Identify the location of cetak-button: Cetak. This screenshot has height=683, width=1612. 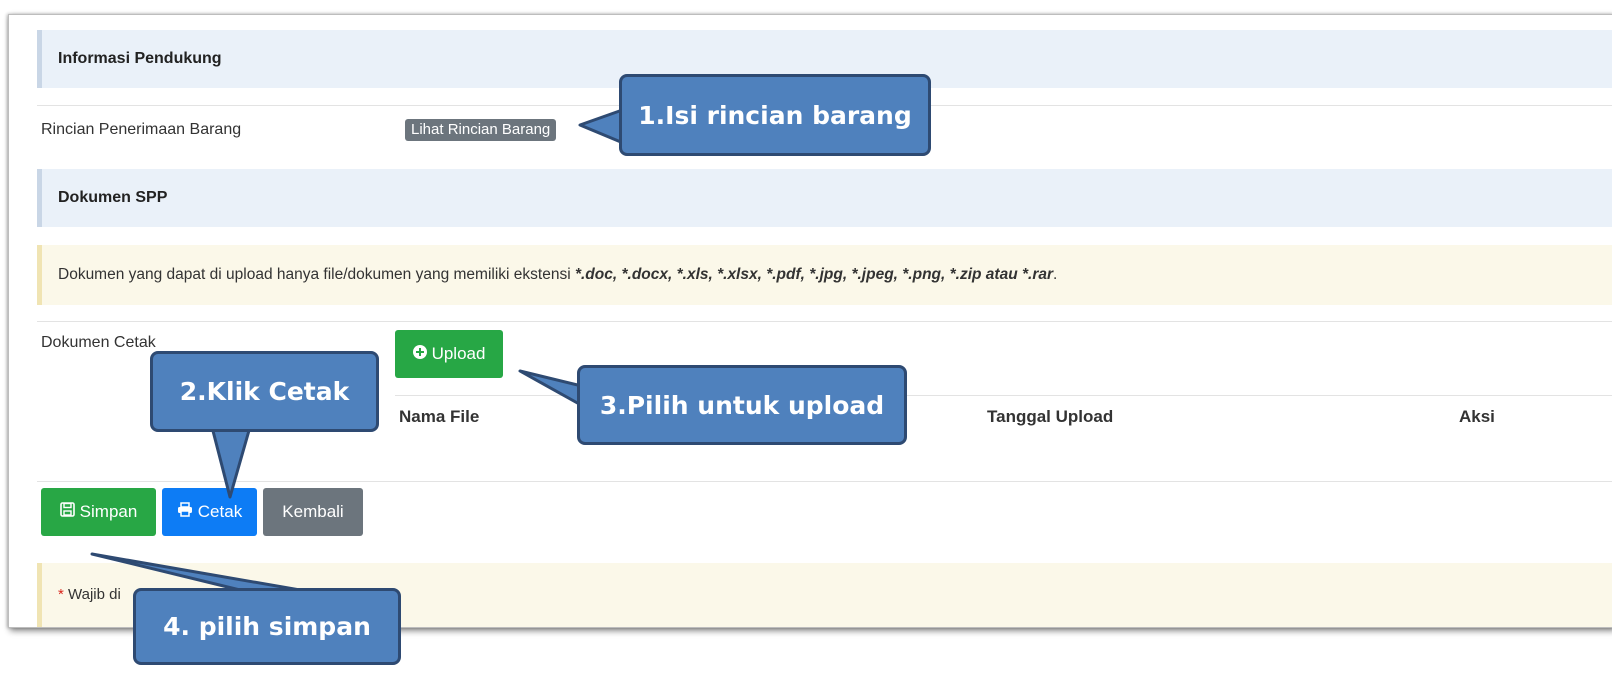
(209, 512).